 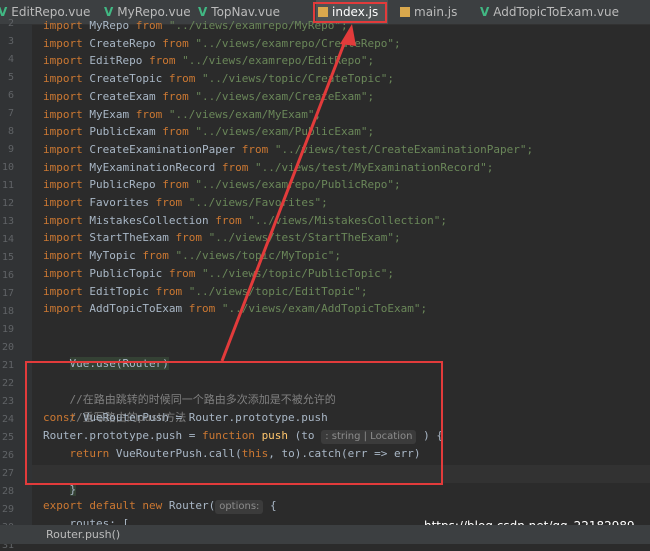 I want to click on breadcrumb-status-bar: Router.push(), so click(x=325, y=534).